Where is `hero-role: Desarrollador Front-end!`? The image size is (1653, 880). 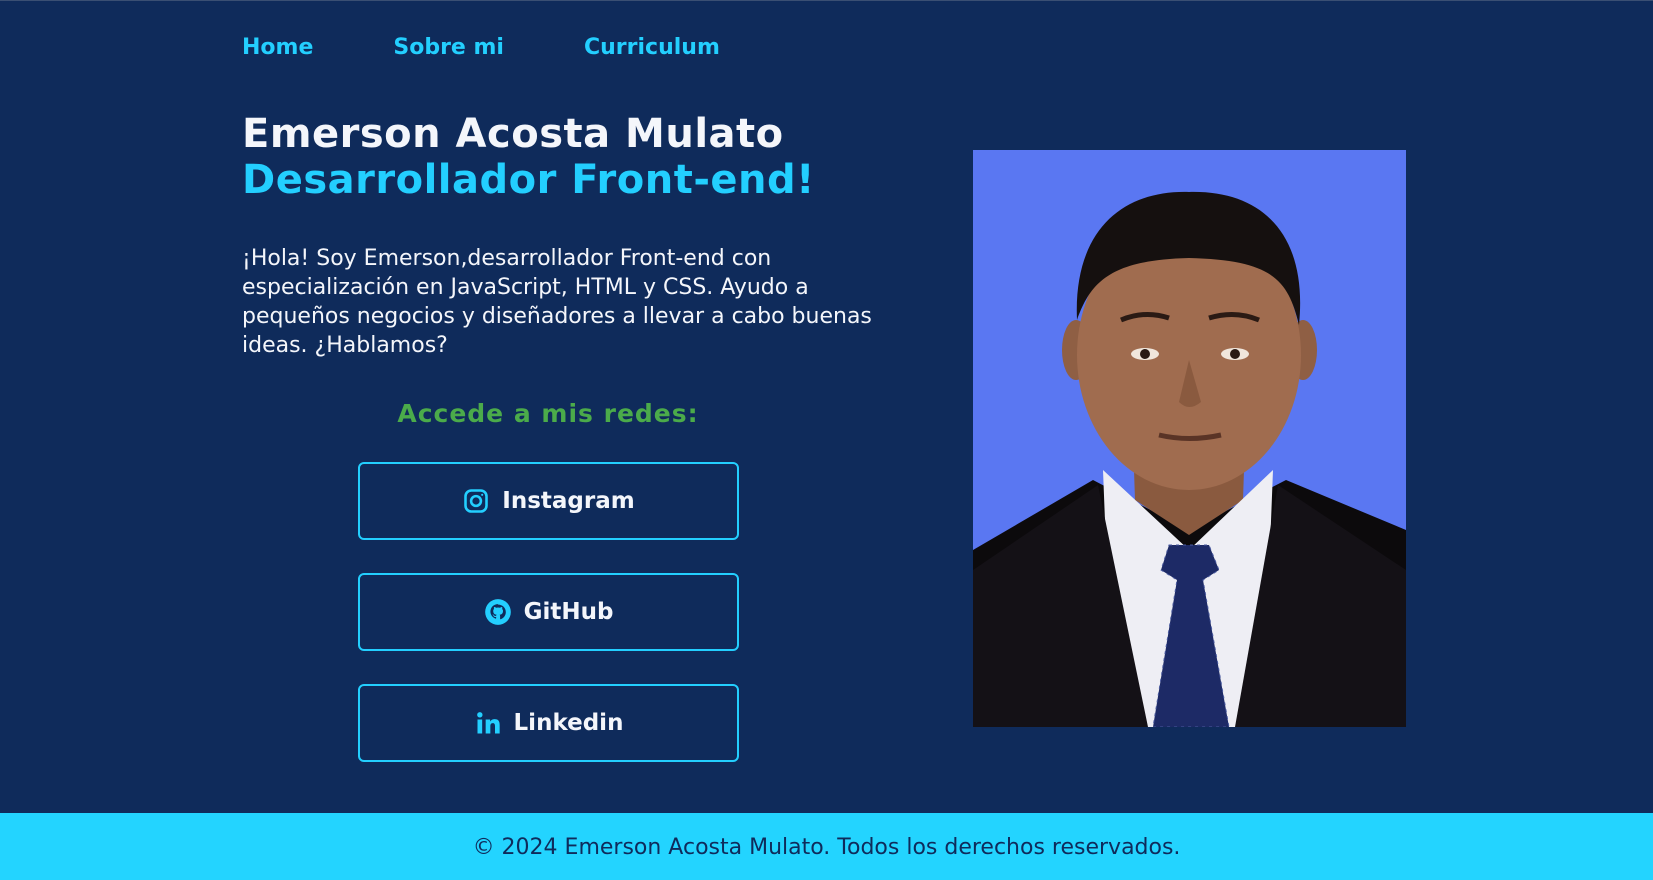 hero-role: Desarrollador Front-end! is located at coordinates (528, 180).